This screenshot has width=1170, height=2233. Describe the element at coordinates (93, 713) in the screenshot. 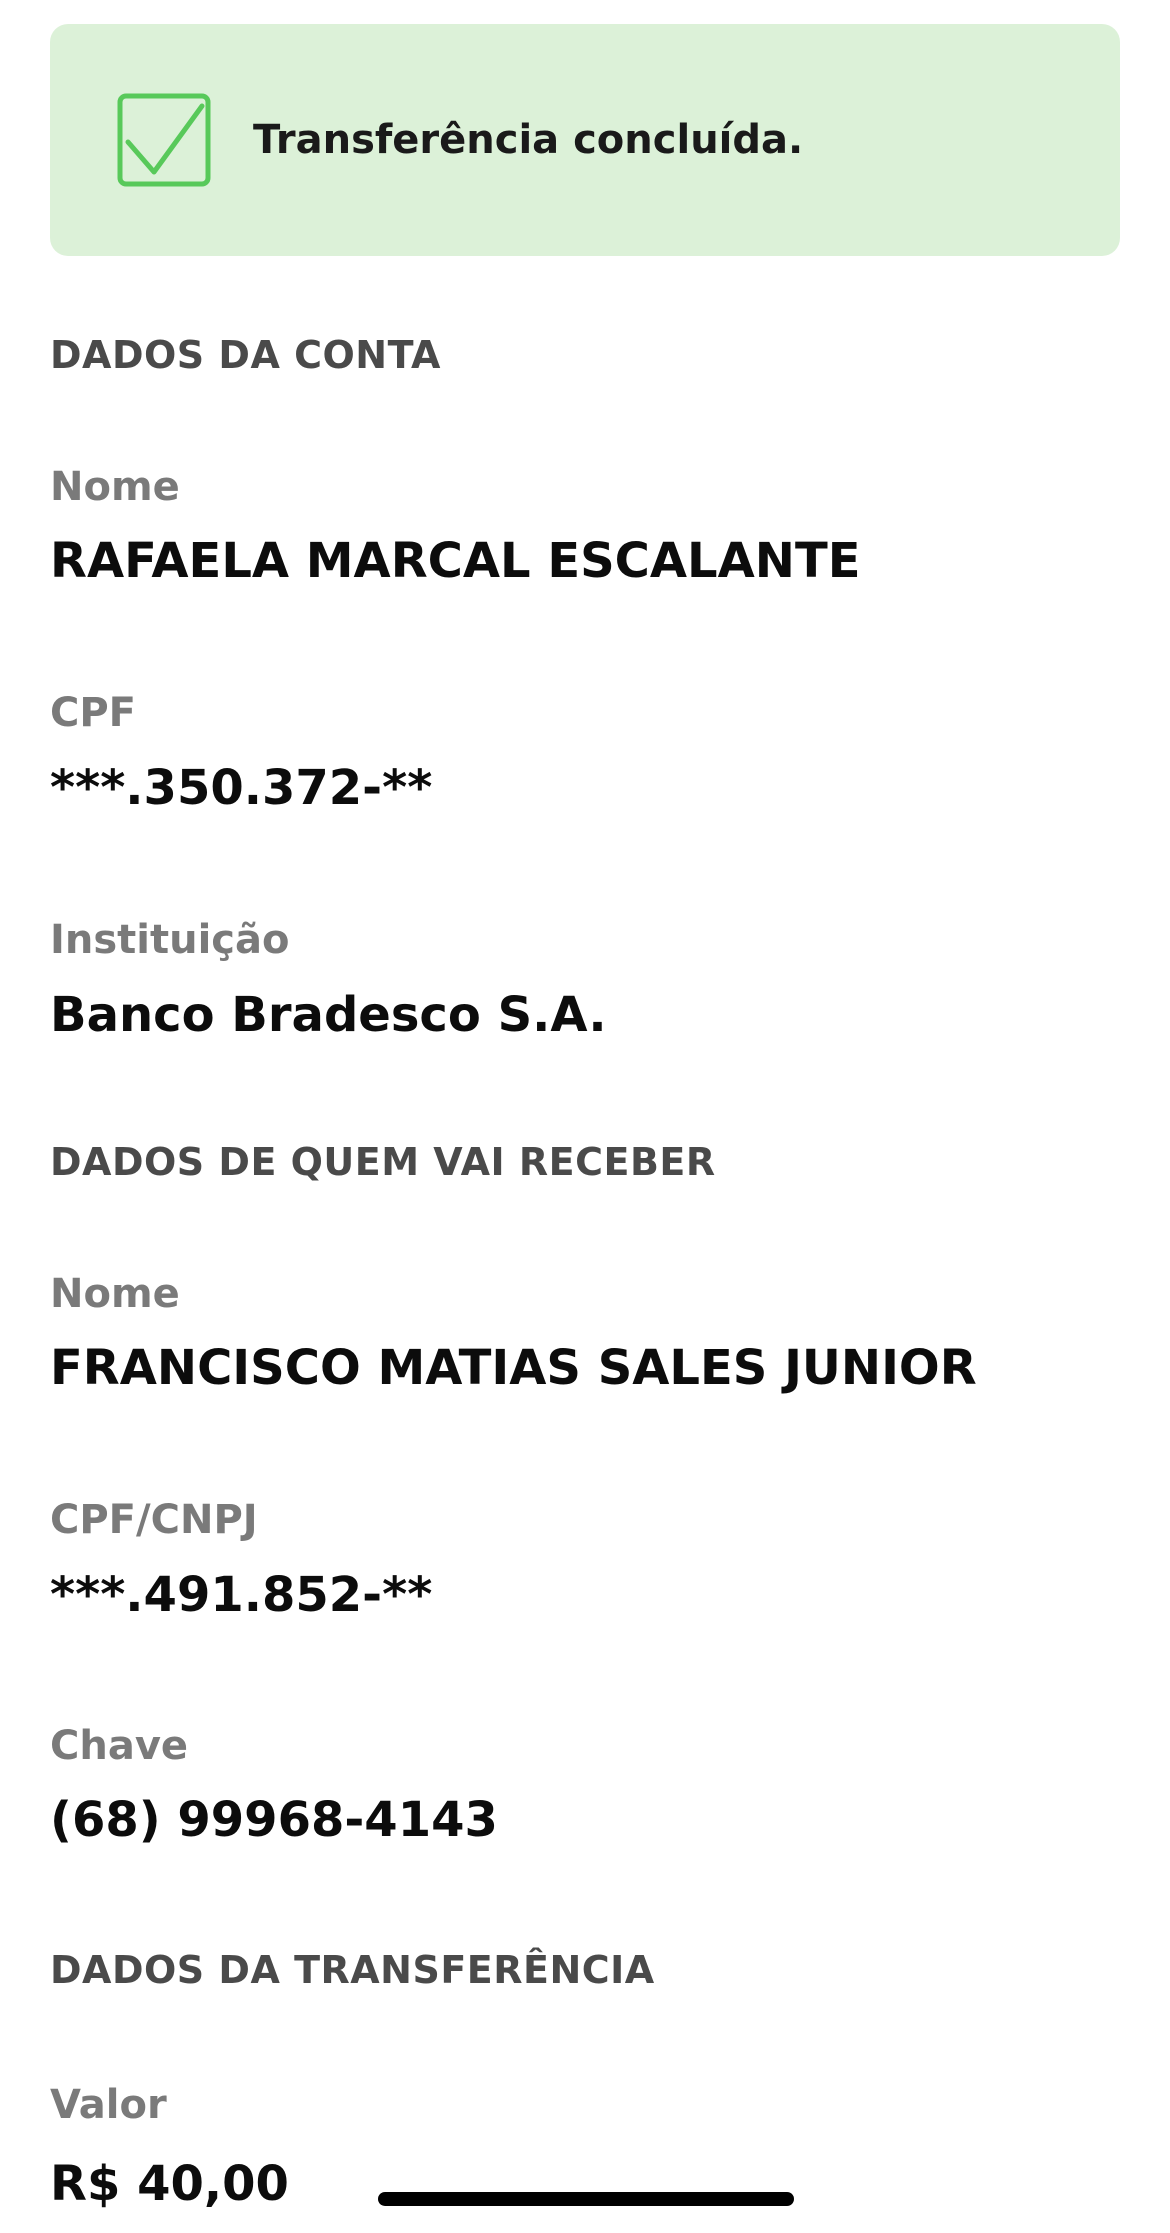

I see `account-cpf-label: CPF` at that location.